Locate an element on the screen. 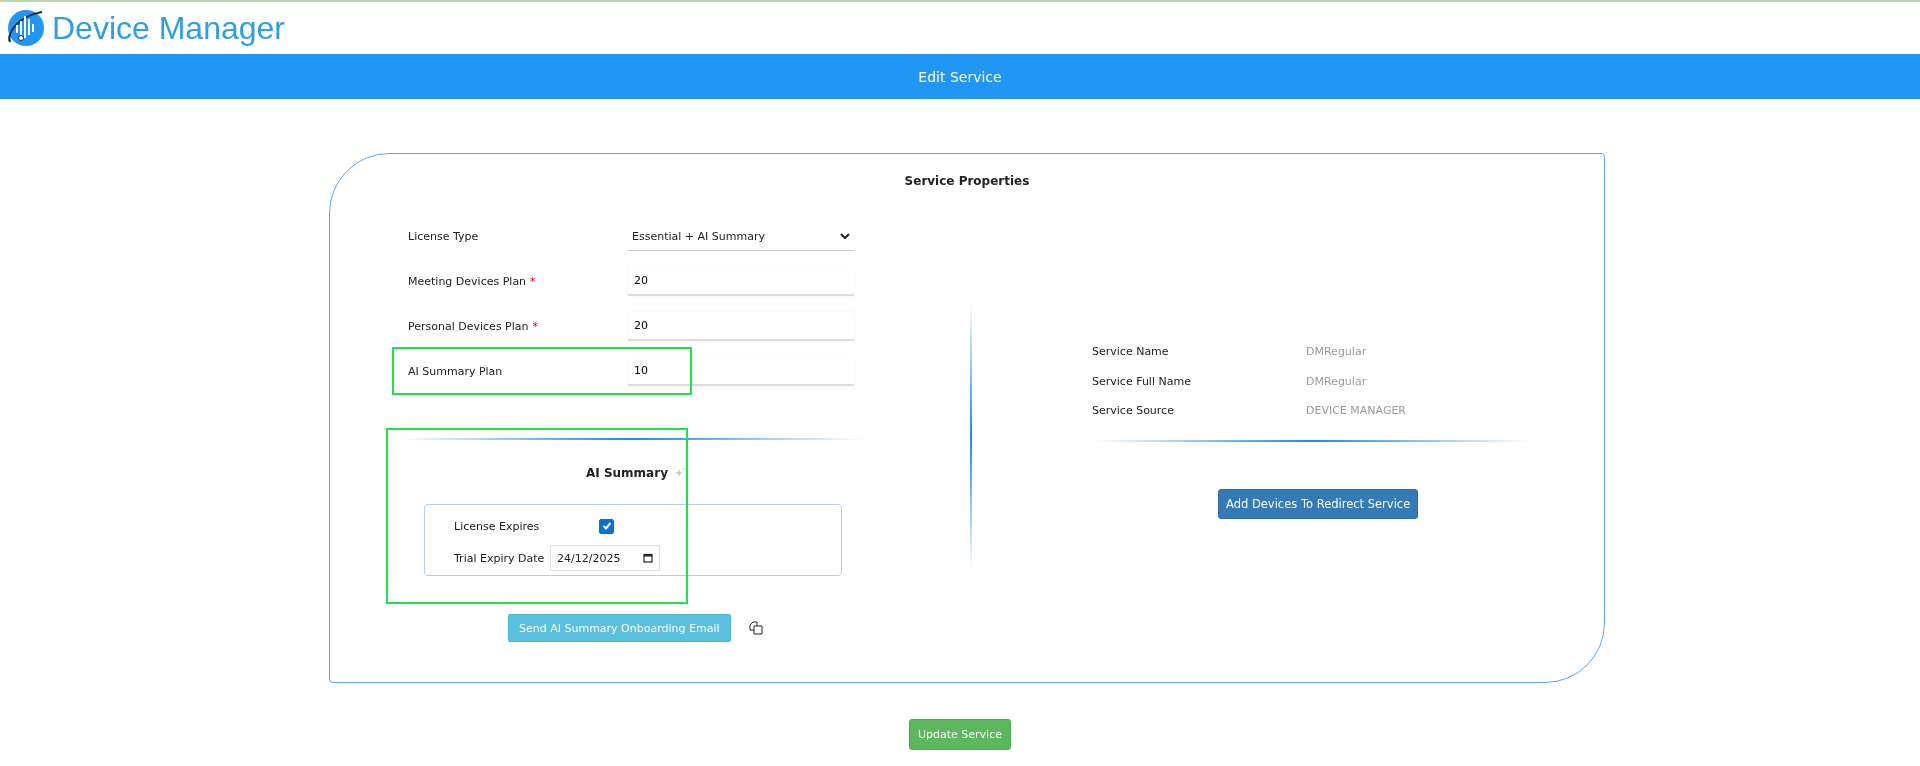  field-label: Trial Expiry Date is located at coordinates (500, 558).